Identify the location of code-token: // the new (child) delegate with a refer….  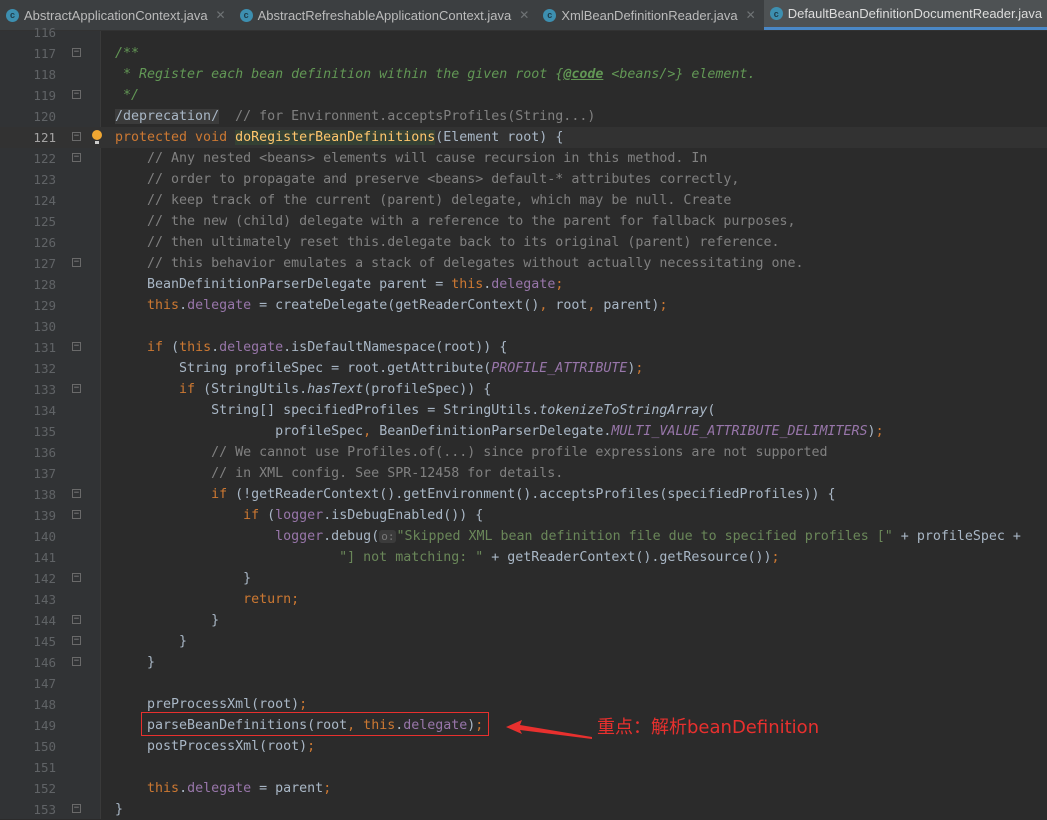
(471, 221).